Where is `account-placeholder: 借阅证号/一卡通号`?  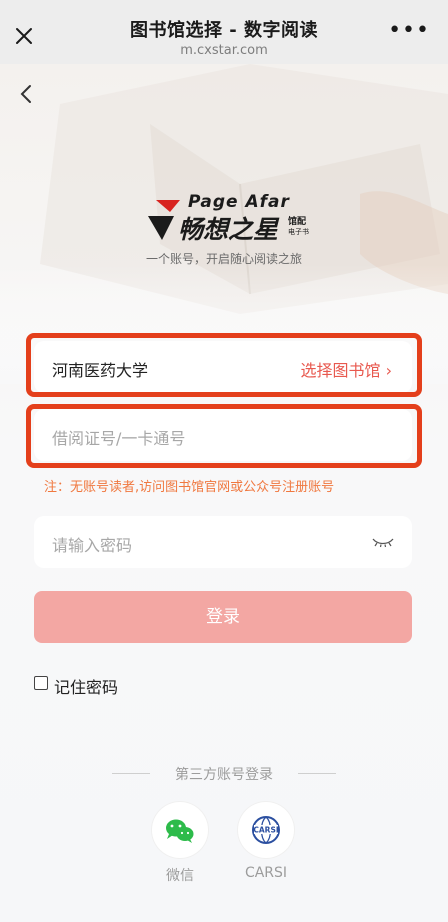
account-placeholder: 借阅证号/一卡通号 is located at coordinates (119, 438).